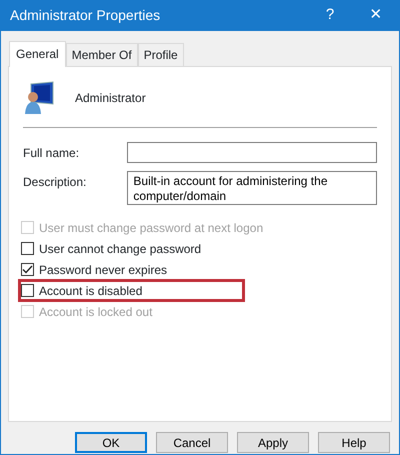 The width and height of the screenshot is (400, 455). What do you see at coordinates (192, 442) in the screenshot?
I see `dialog-button: Cancel` at bounding box center [192, 442].